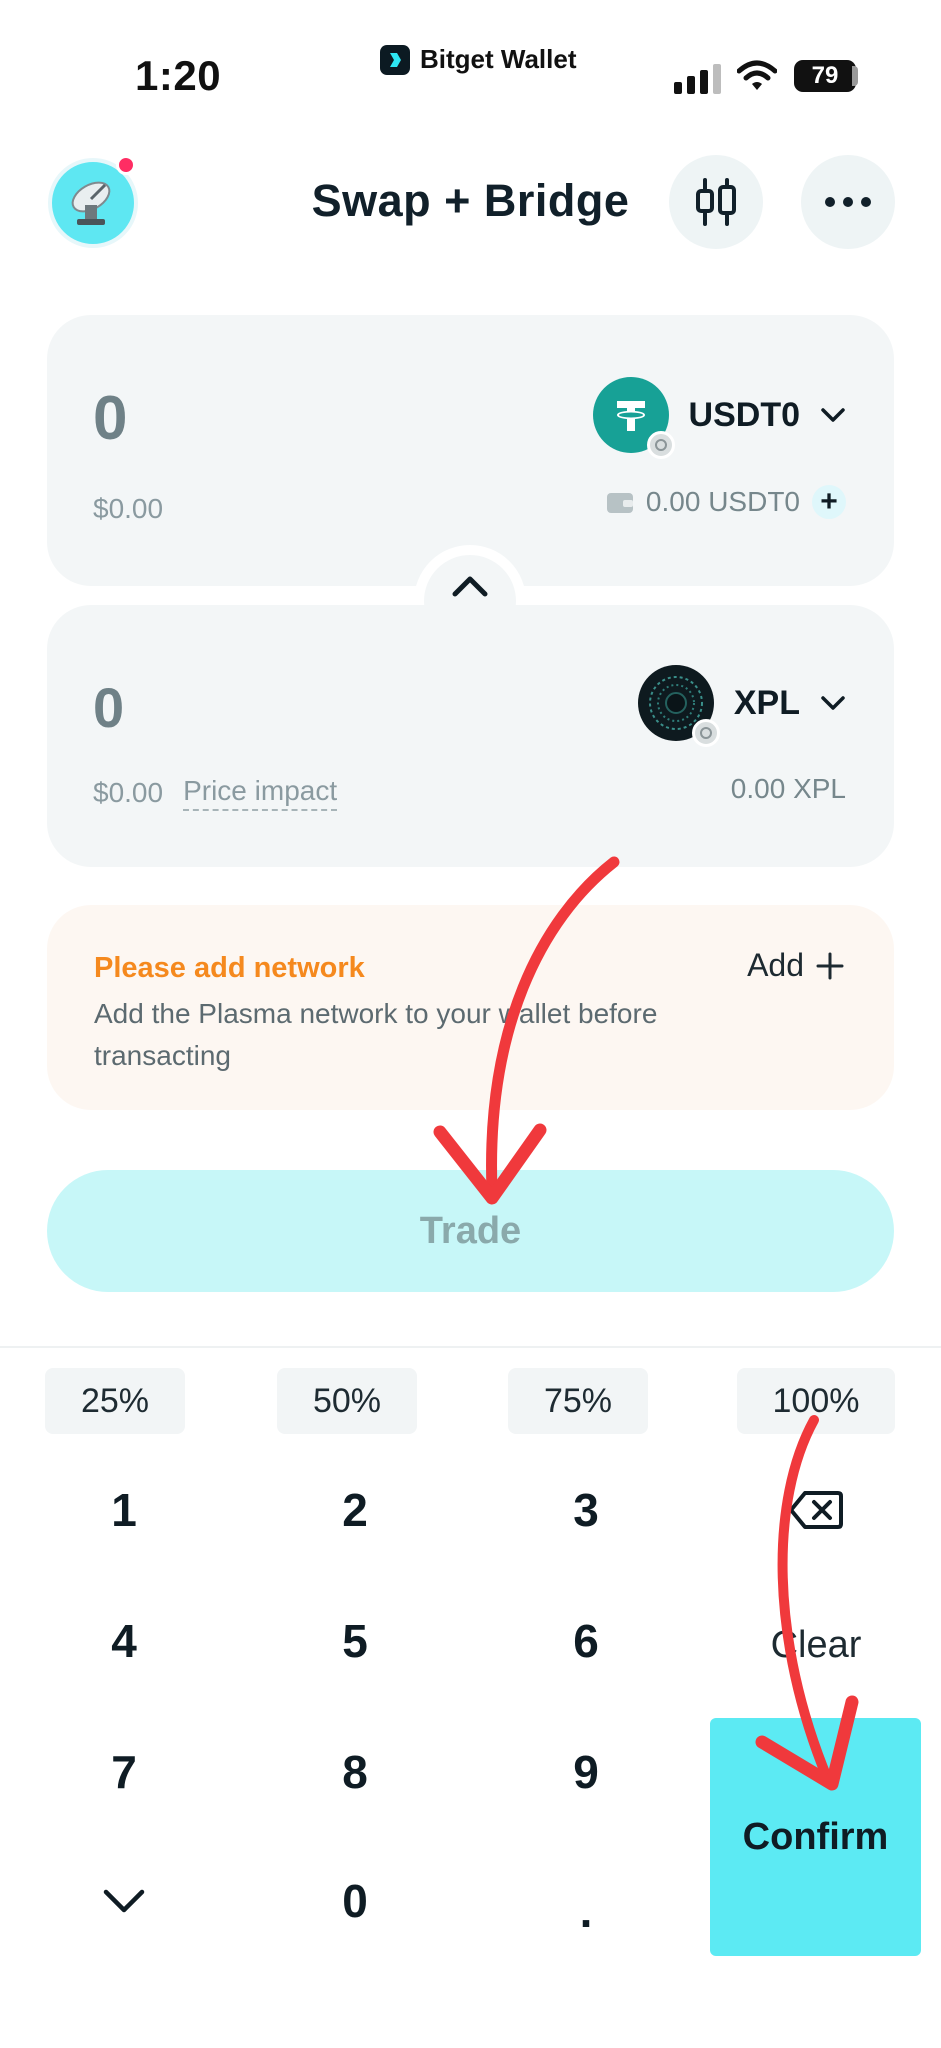 The image size is (941, 2048). I want to click on usdt-logo-icon, so click(633, 418).